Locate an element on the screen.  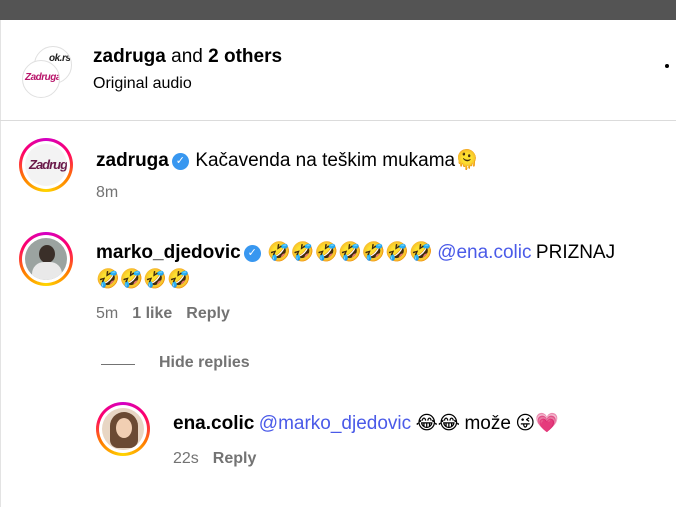
comment-username: marko_djedovic is located at coordinates (168, 252).